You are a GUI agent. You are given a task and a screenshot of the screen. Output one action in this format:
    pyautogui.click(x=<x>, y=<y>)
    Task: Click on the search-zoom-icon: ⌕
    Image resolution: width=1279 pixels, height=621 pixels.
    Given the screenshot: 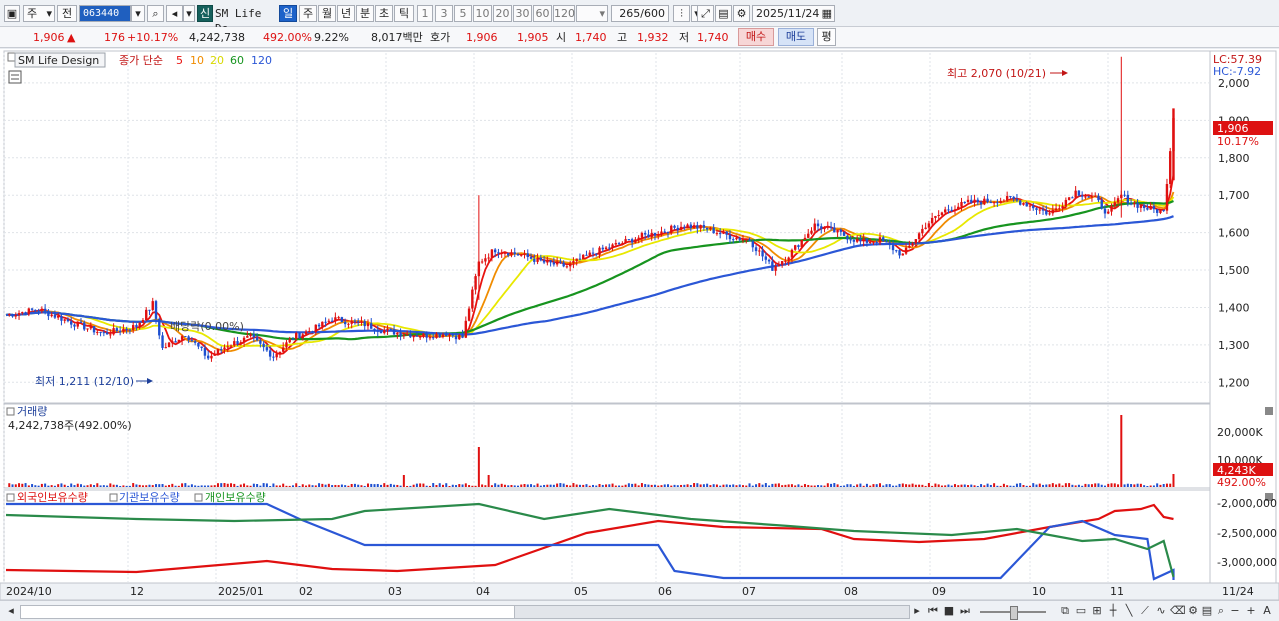 What is the action you would take?
    pyautogui.click(x=1221, y=611)
    